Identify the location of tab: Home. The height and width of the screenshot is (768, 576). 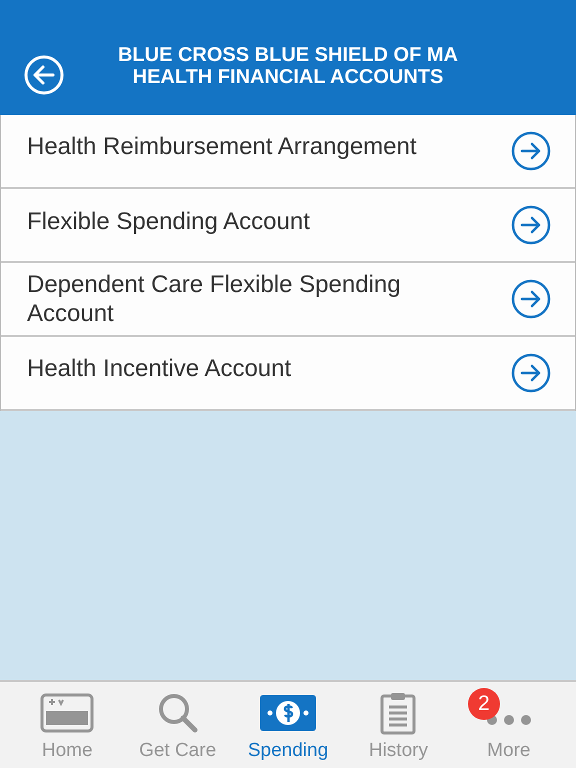
(67, 725).